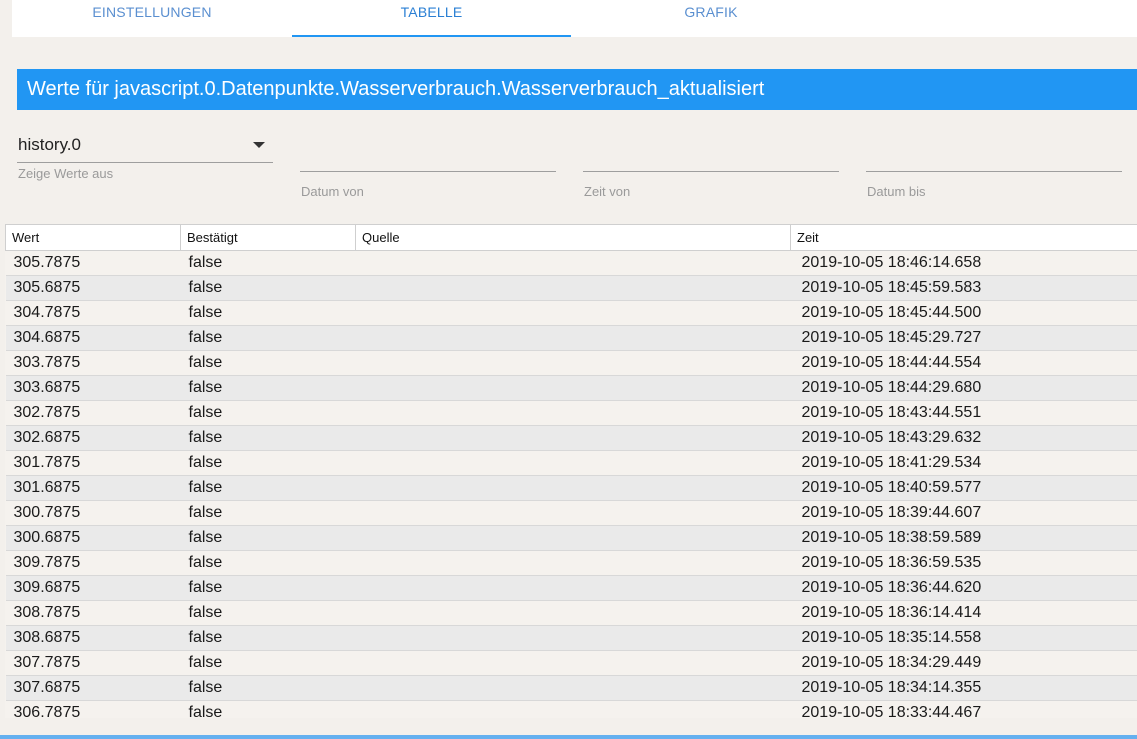 This screenshot has width=1137, height=739. I want to click on cell-zeit: 2019-10-05 18:34:14.355, so click(963, 688).